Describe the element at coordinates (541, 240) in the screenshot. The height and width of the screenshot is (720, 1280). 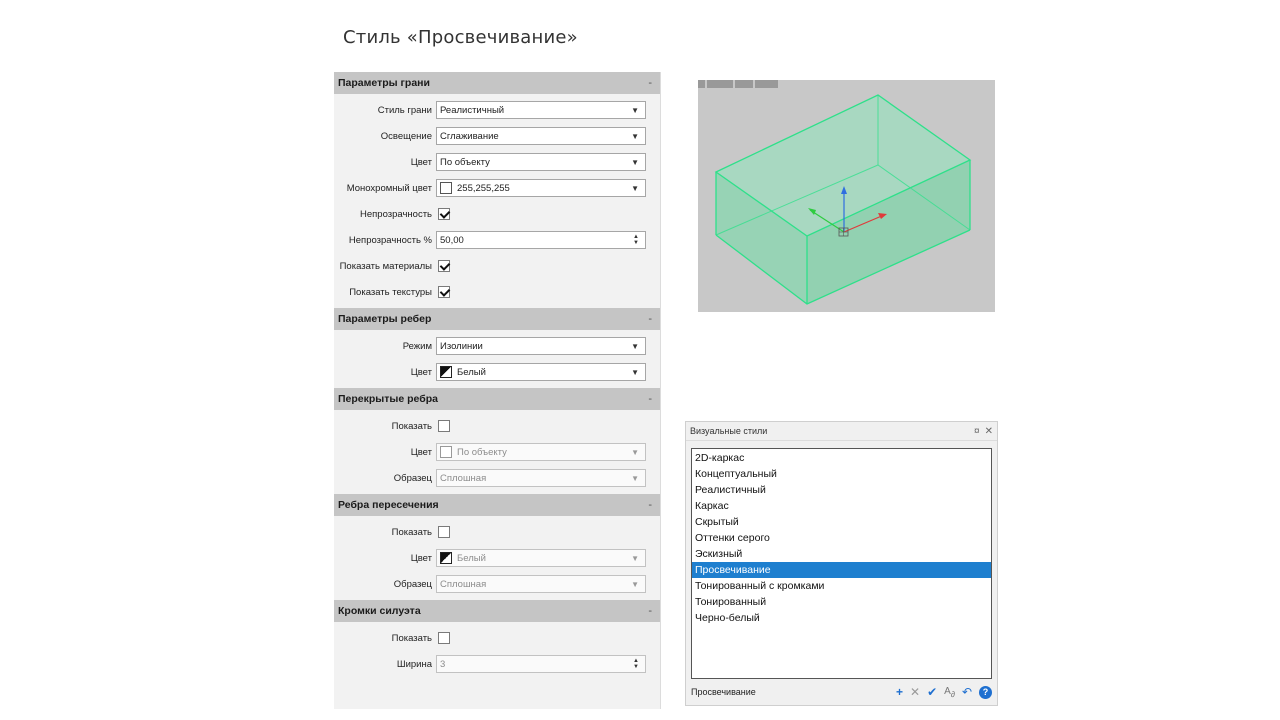
I see `opacity-pct-spinner: 50,00 ▲ ▼` at that location.